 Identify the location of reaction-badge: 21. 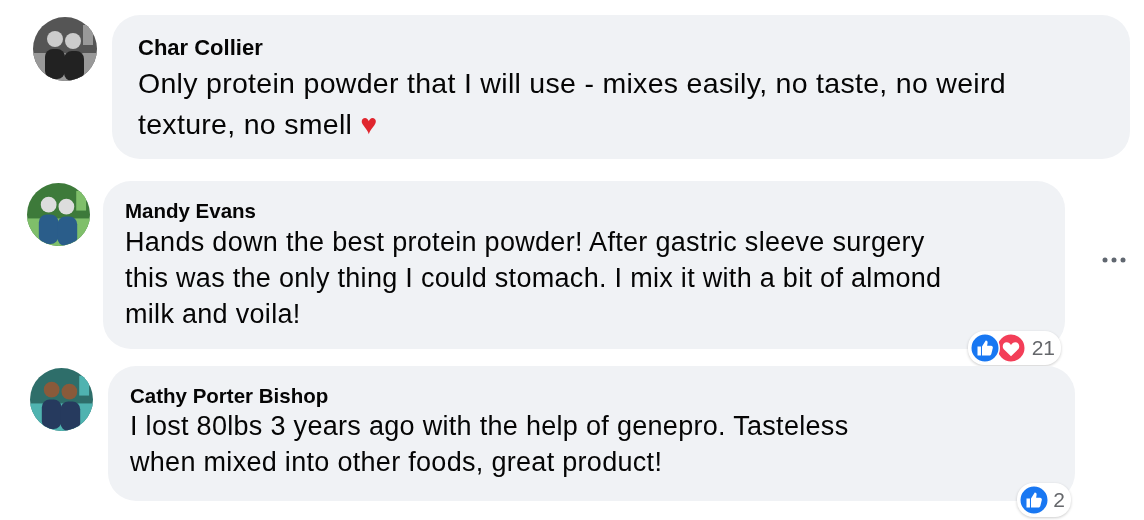
(1014, 347).